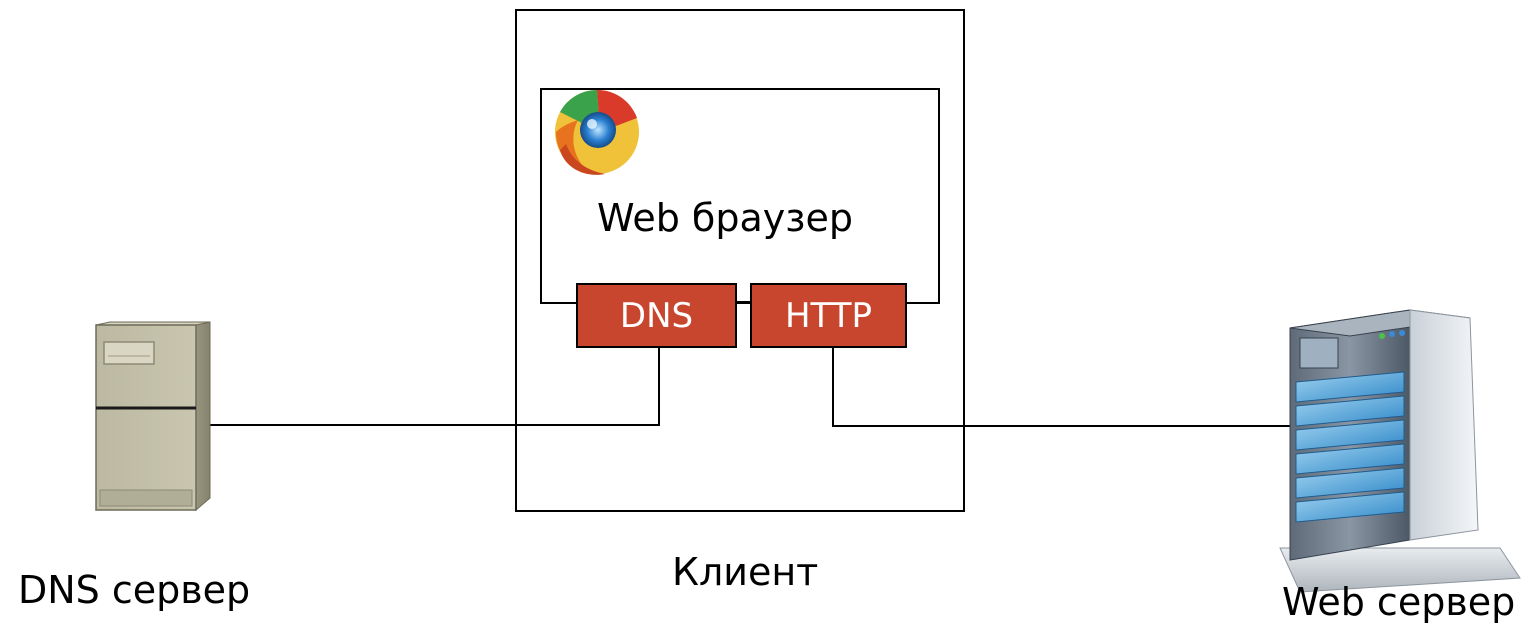 Image resolution: width=1524 pixels, height=634 pixels. Describe the element at coordinates (1399, 602) in the screenshot. I see `web-server-label: Web сервер` at that location.